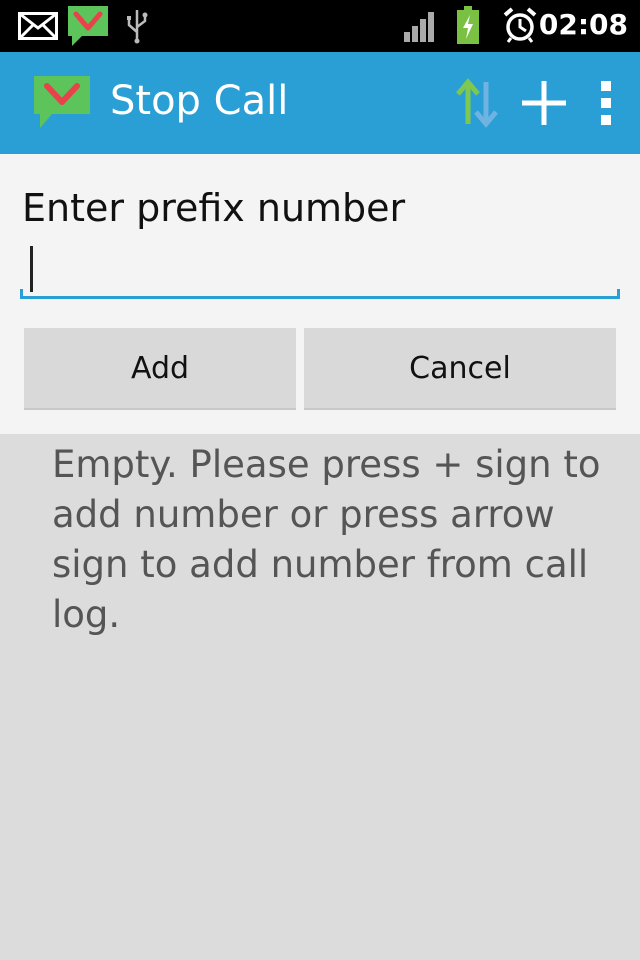 This screenshot has height=960, width=640. I want to click on add-button: Add, so click(160, 369).